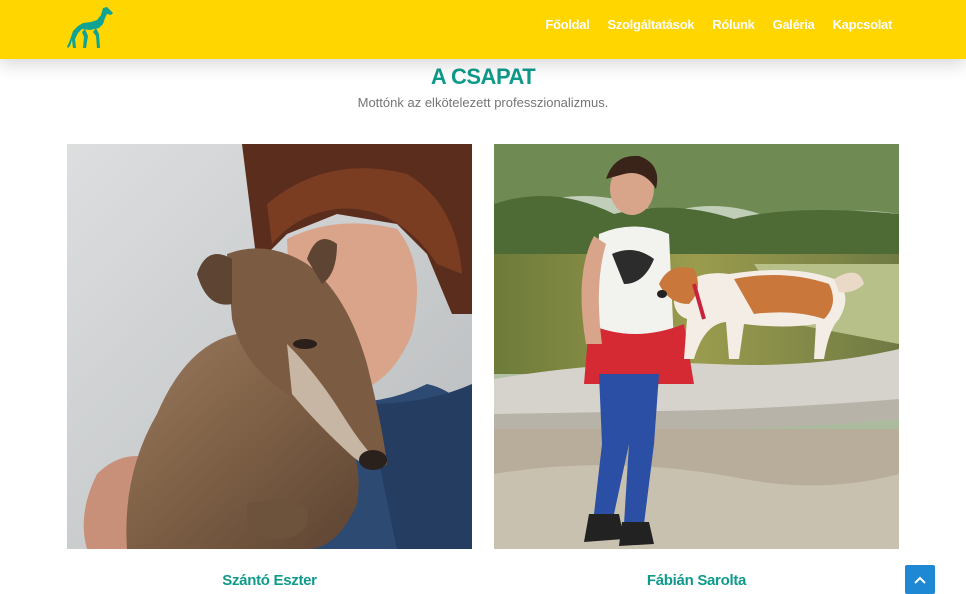 The image size is (966, 594). What do you see at coordinates (90, 28) in the screenshot?
I see `greyhound-logo-icon` at bounding box center [90, 28].